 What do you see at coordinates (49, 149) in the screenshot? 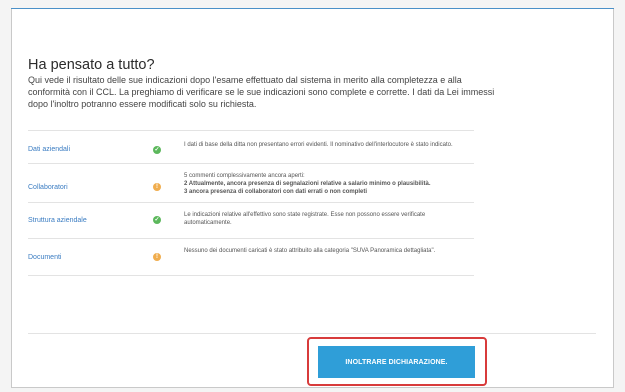
I see `row-link-dati-aziendali: Dati aziendali` at bounding box center [49, 149].